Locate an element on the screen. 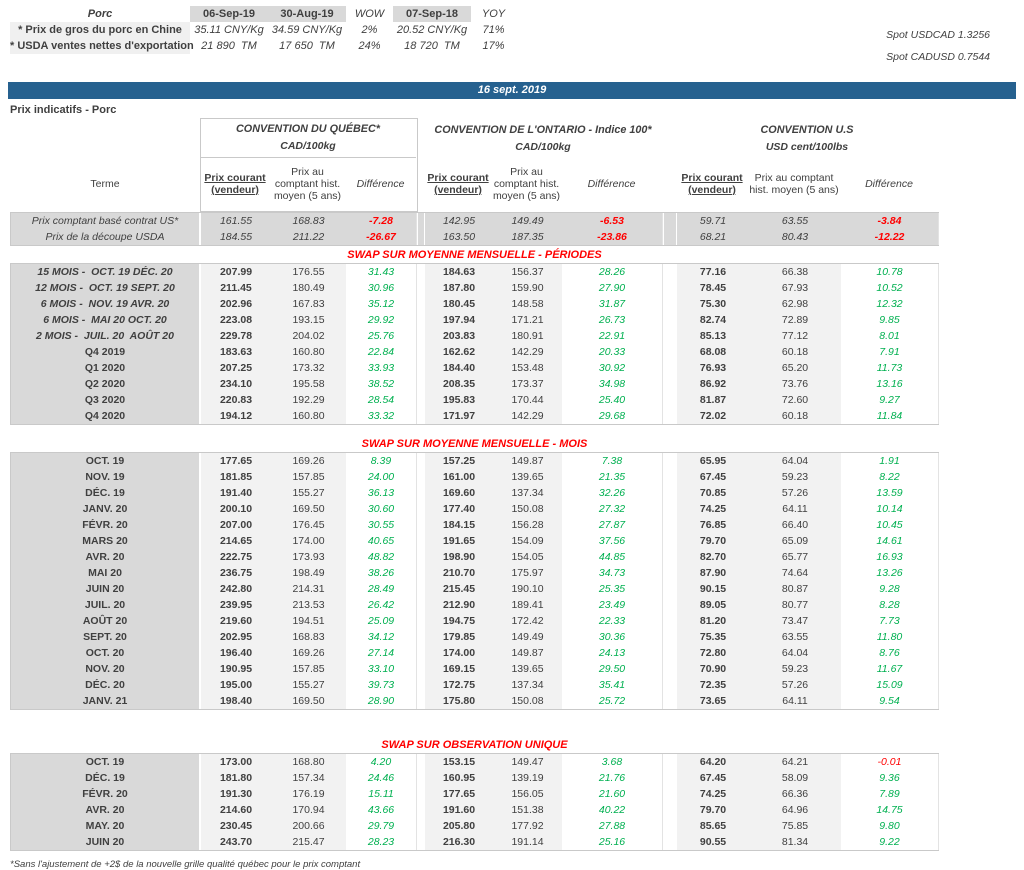 This screenshot has height=870, width=1024. hist-price-cell: 154.05 is located at coordinates (527, 557).